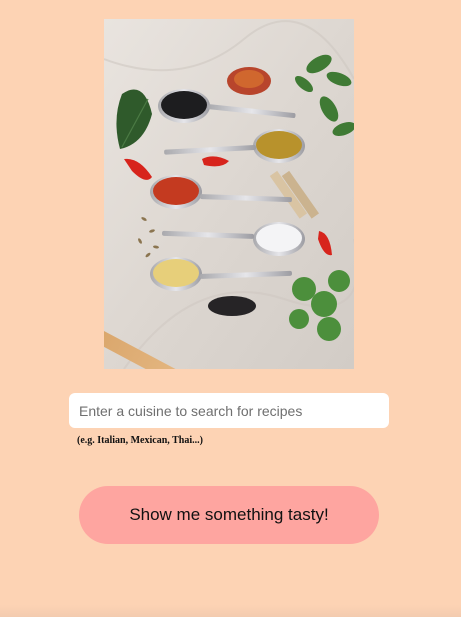  Describe the element at coordinates (229, 410) in the screenshot. I see `cuisine-search-input` at that location.